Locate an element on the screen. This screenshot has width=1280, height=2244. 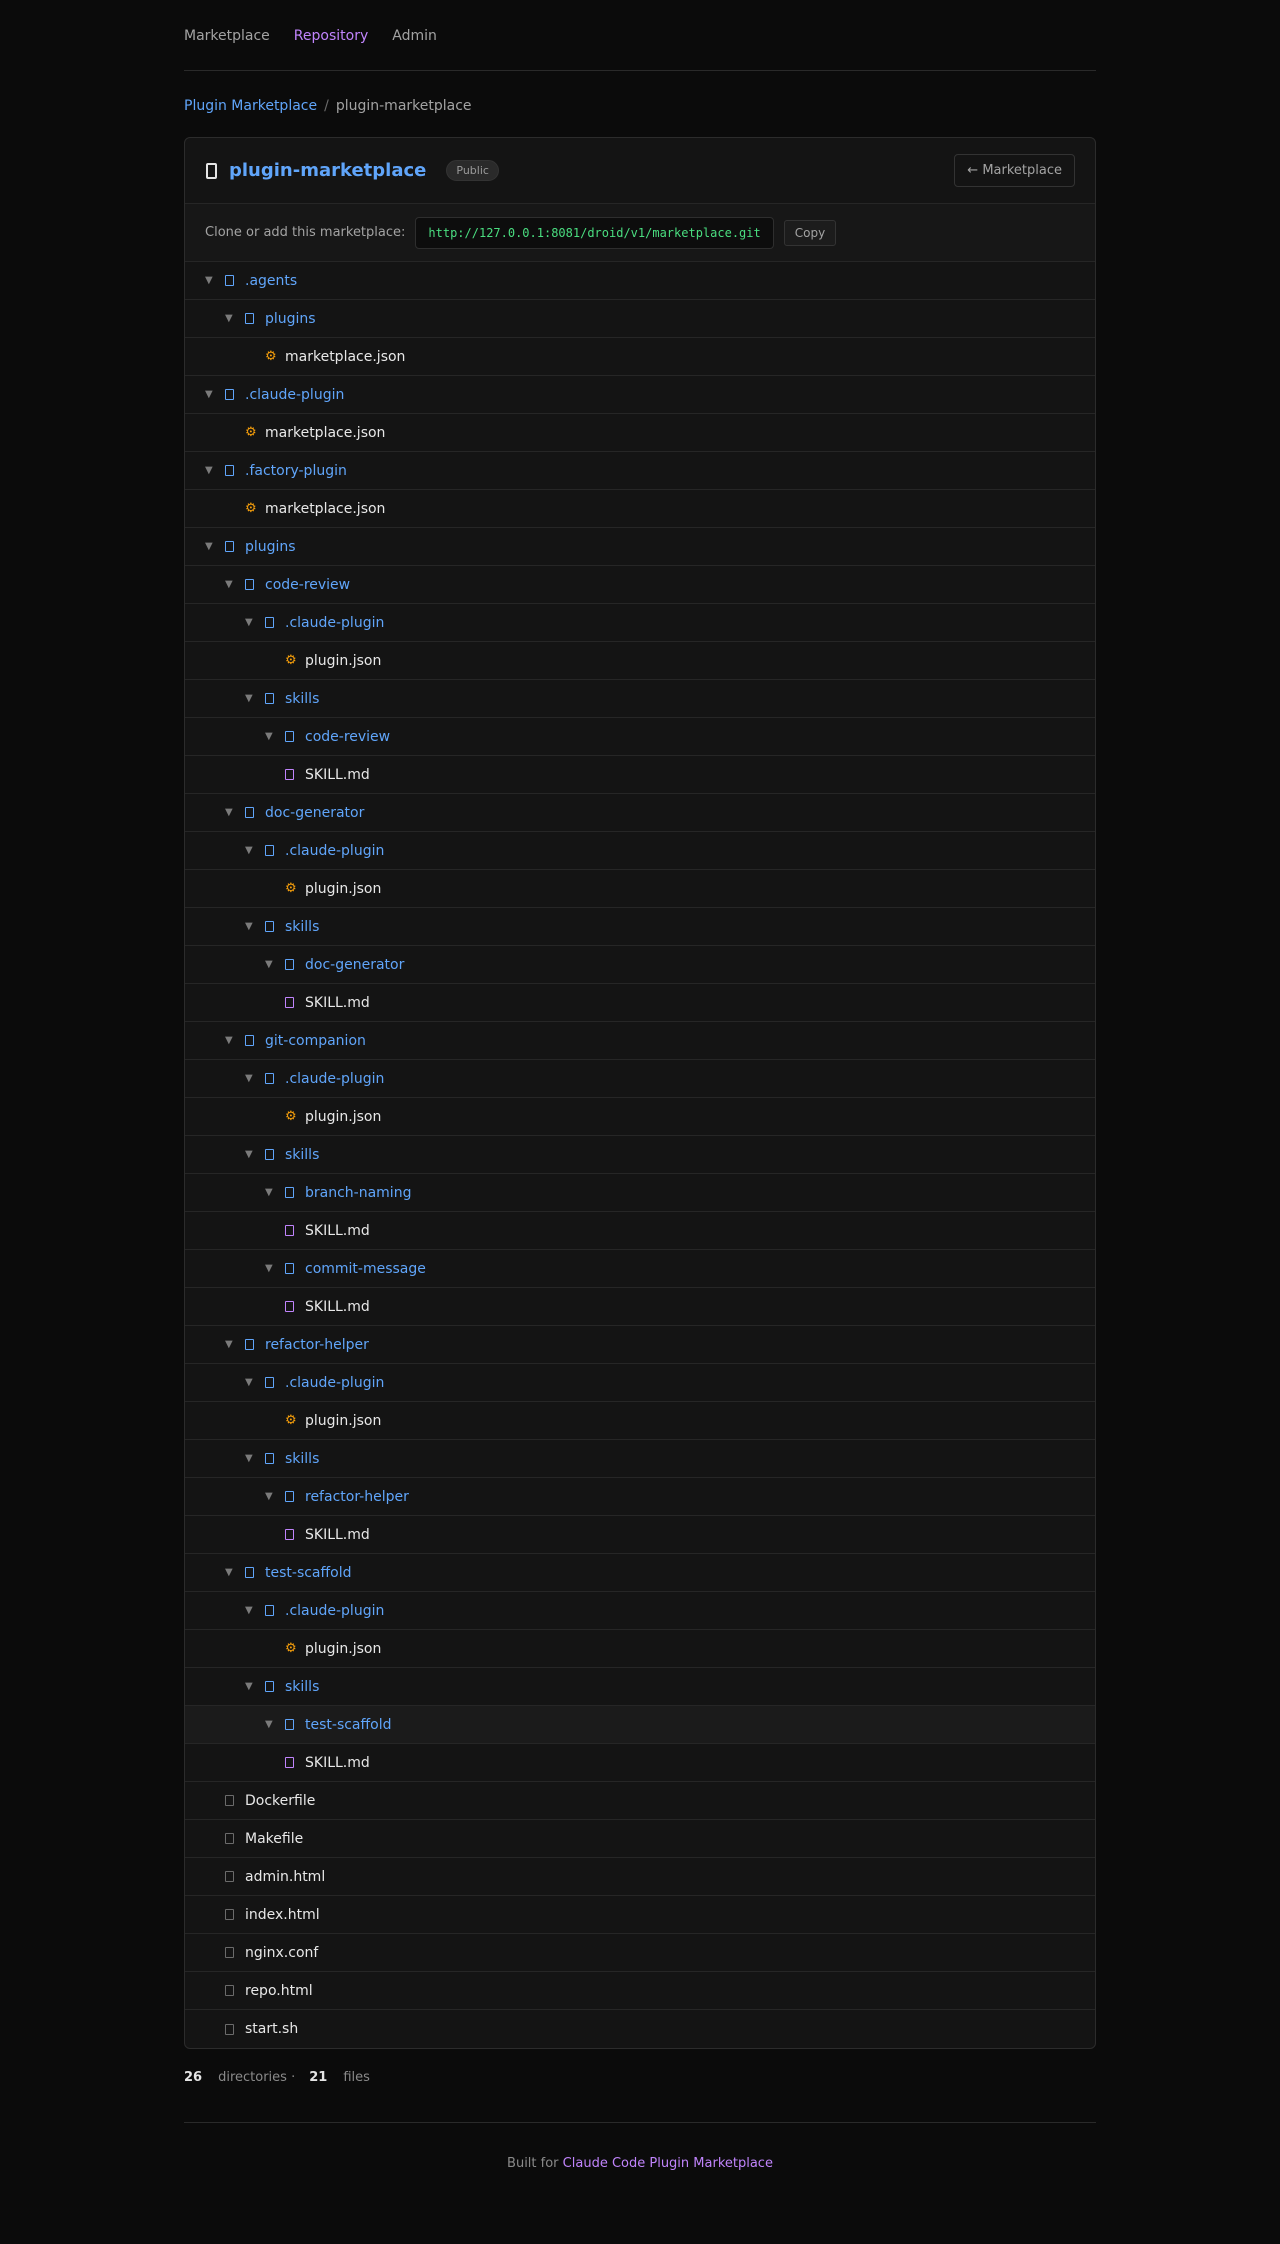
copy-button: Copy is located at coordinates (810, 232).